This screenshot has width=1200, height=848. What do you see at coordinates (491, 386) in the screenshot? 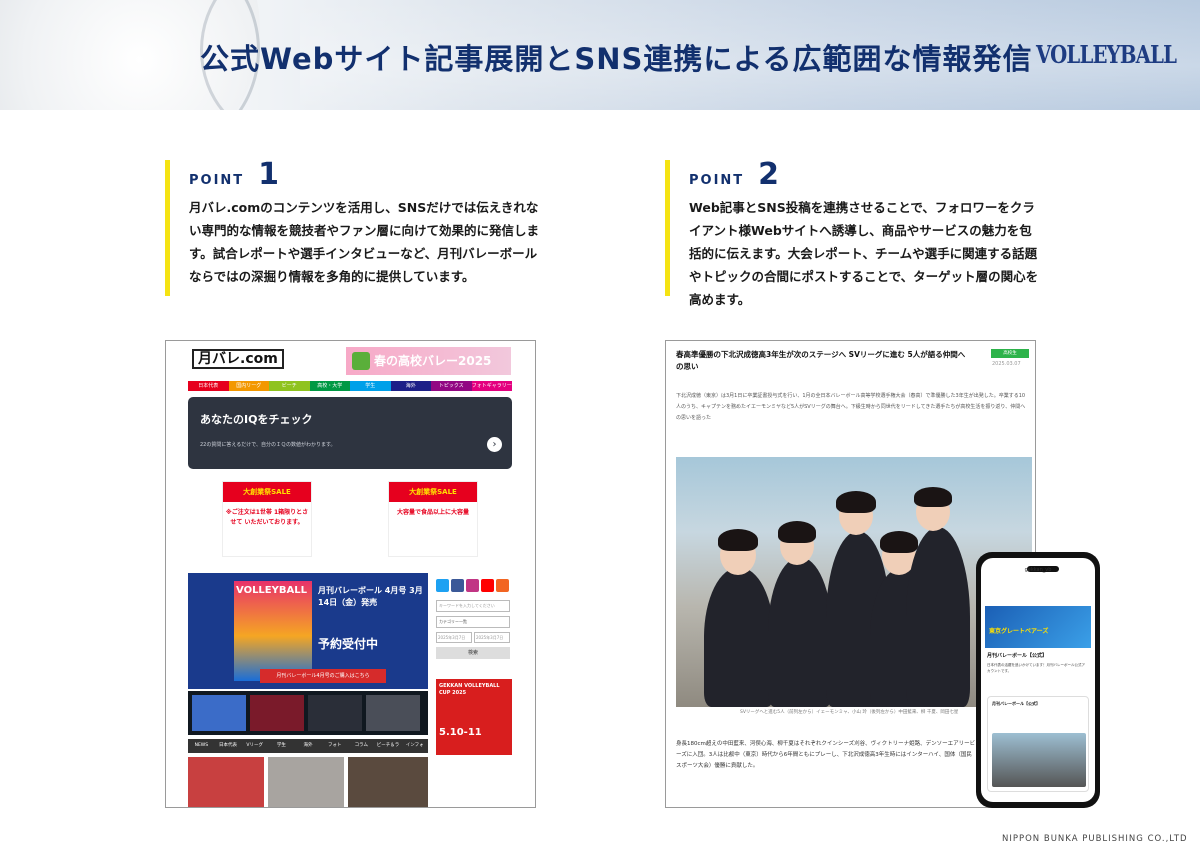
I see `nav-item: フォトギャラリー` at bounding box center [491, 386].